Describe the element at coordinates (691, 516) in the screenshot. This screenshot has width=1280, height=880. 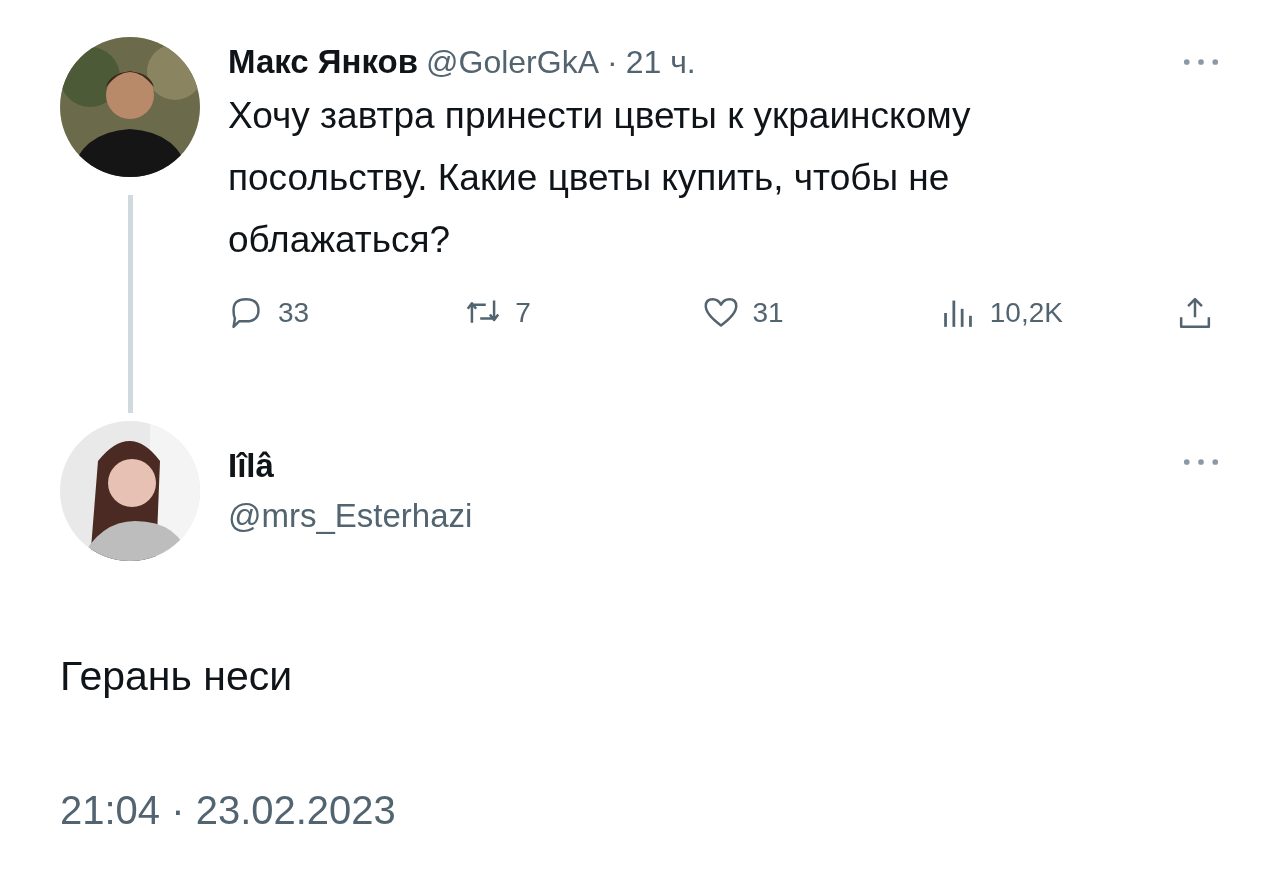
I see `author-handle: @mrs_Esterhazi` at that location.